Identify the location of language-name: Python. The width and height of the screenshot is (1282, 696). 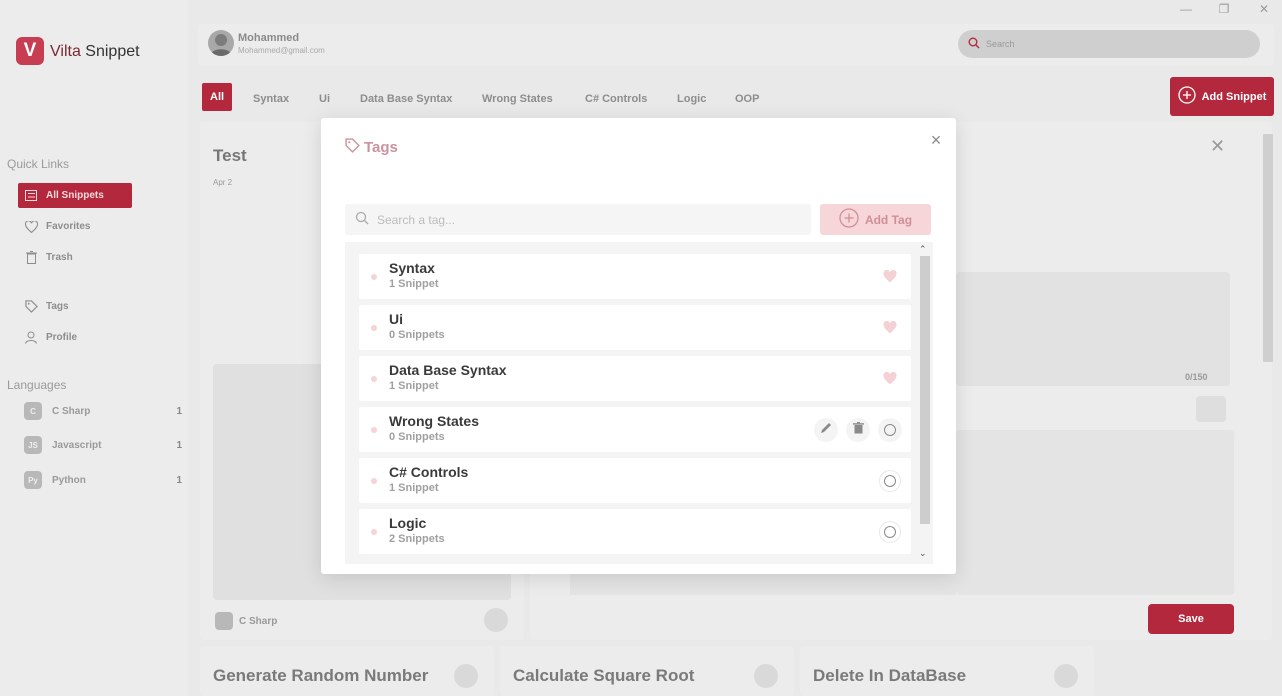
(69, 480).